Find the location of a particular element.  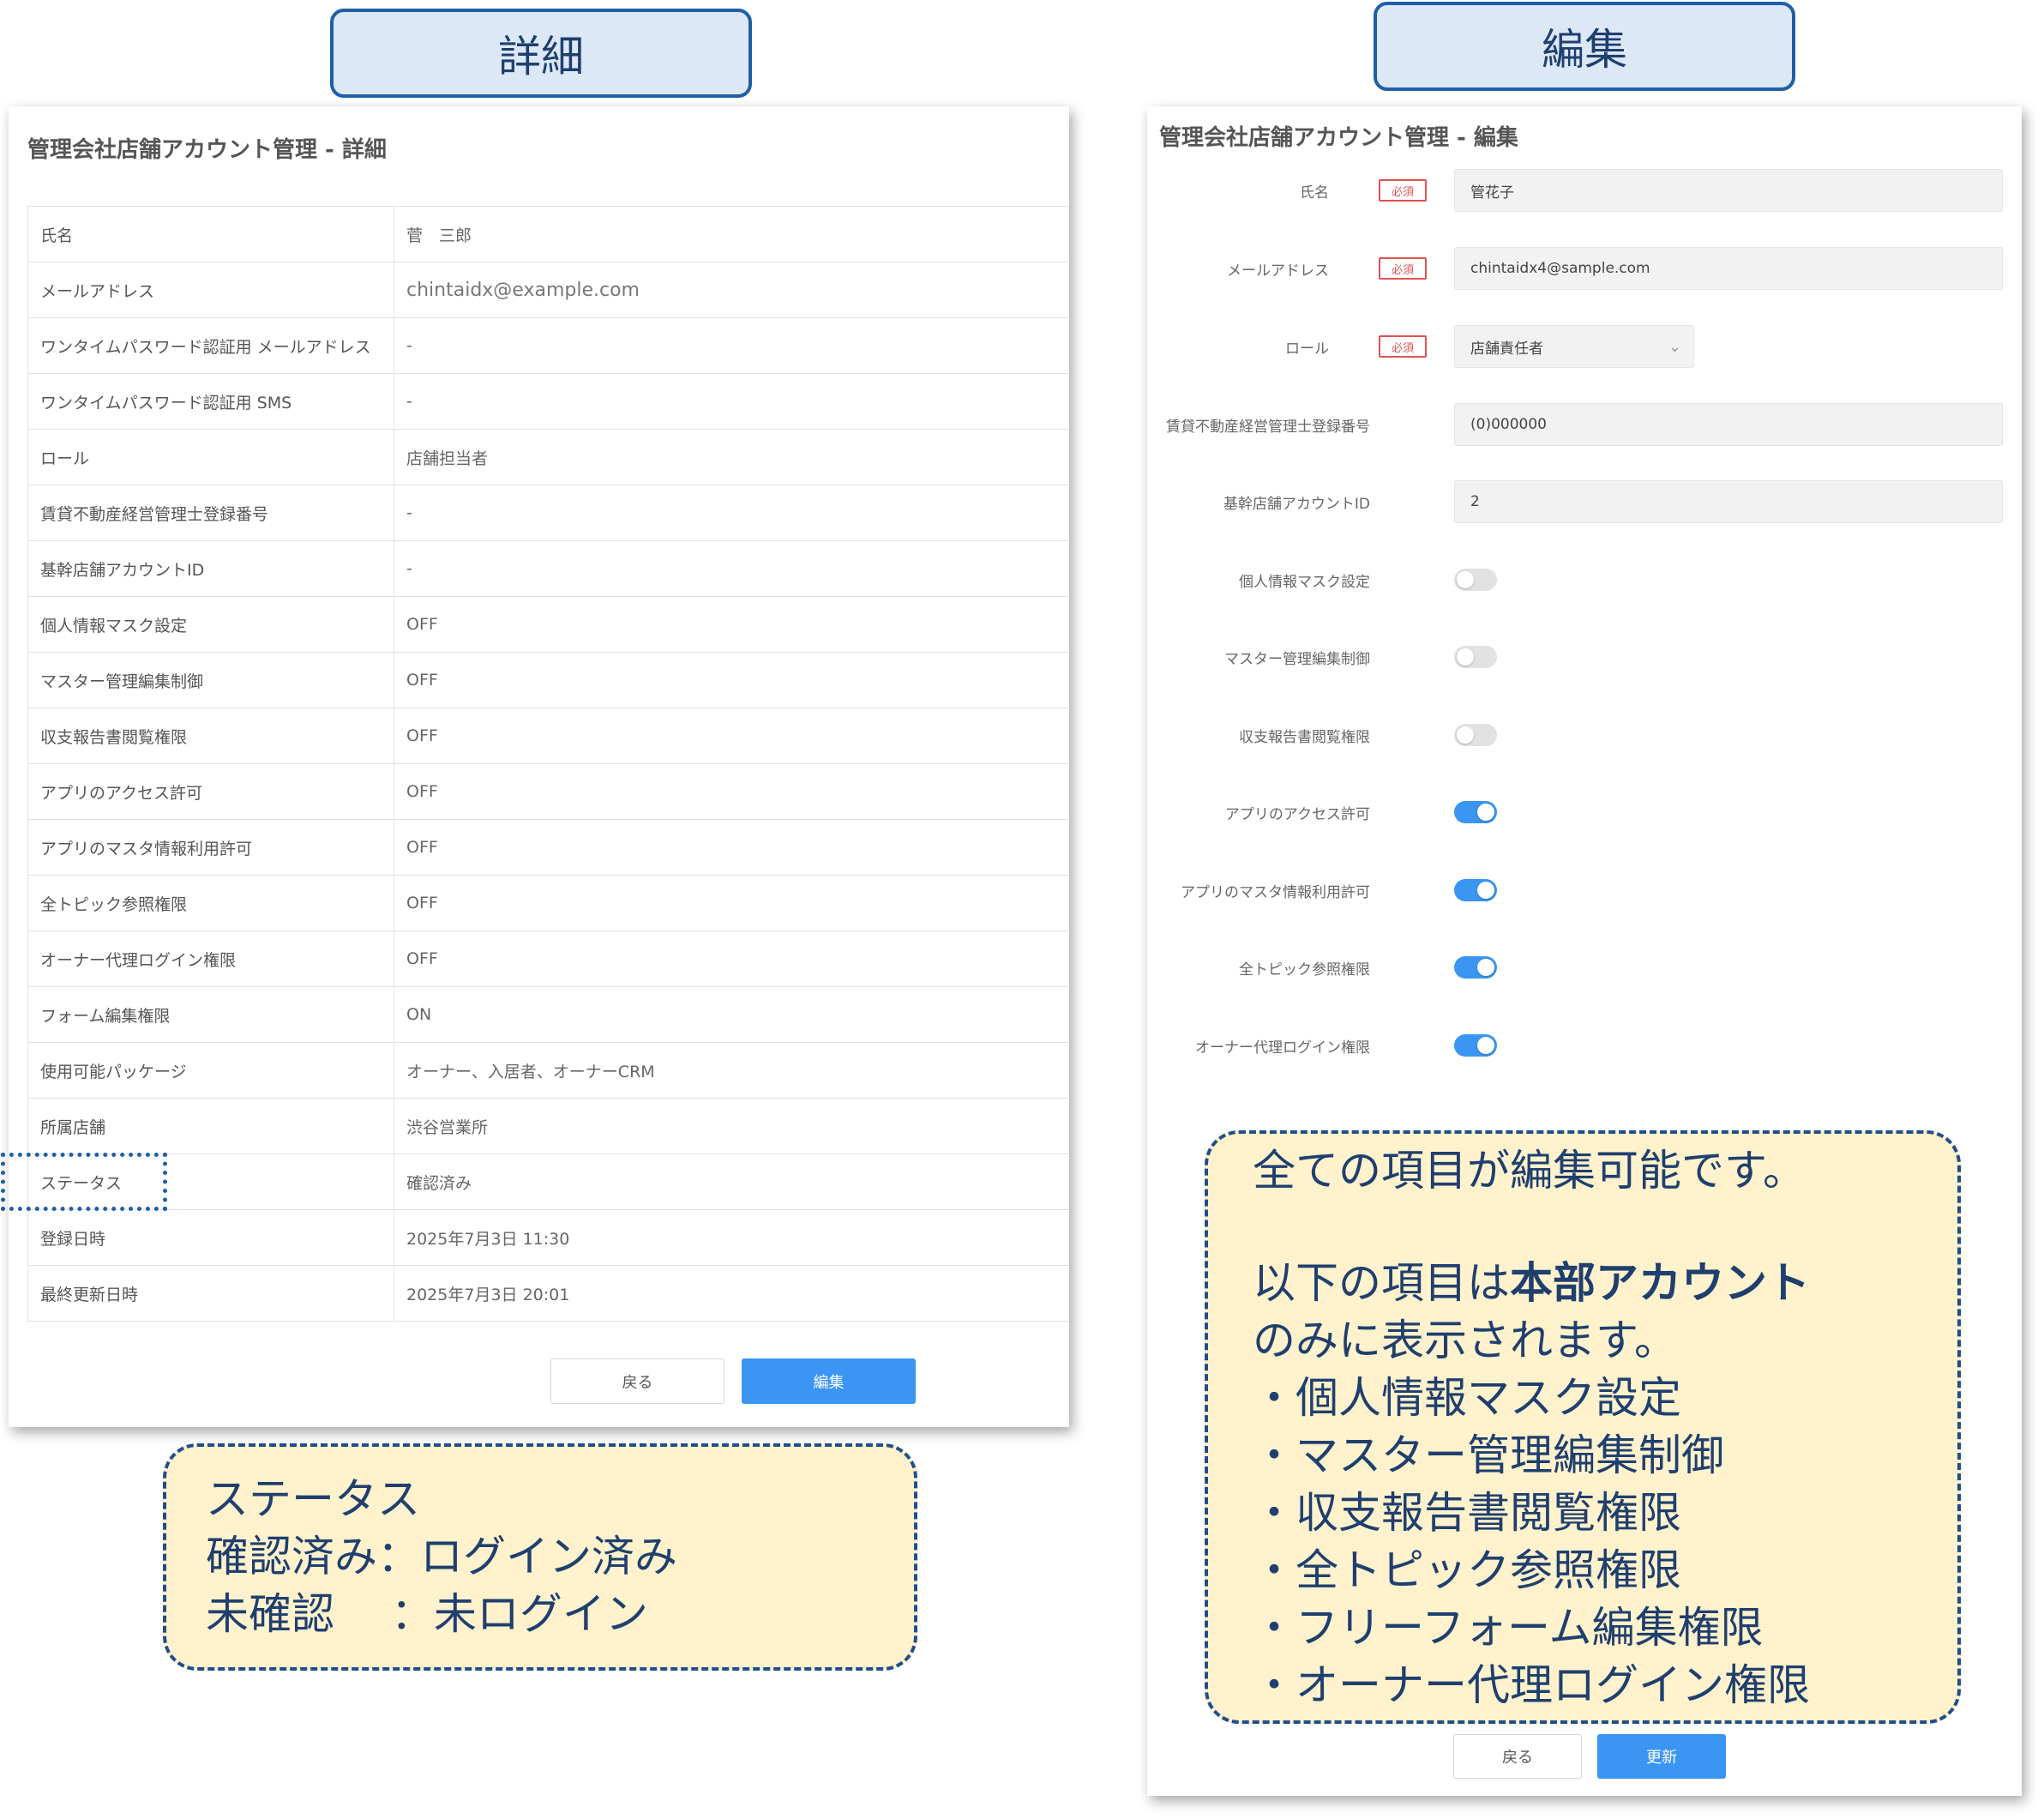

edit-callout-line: のみに表示されます。 is located at coordinates (1465, 1340).